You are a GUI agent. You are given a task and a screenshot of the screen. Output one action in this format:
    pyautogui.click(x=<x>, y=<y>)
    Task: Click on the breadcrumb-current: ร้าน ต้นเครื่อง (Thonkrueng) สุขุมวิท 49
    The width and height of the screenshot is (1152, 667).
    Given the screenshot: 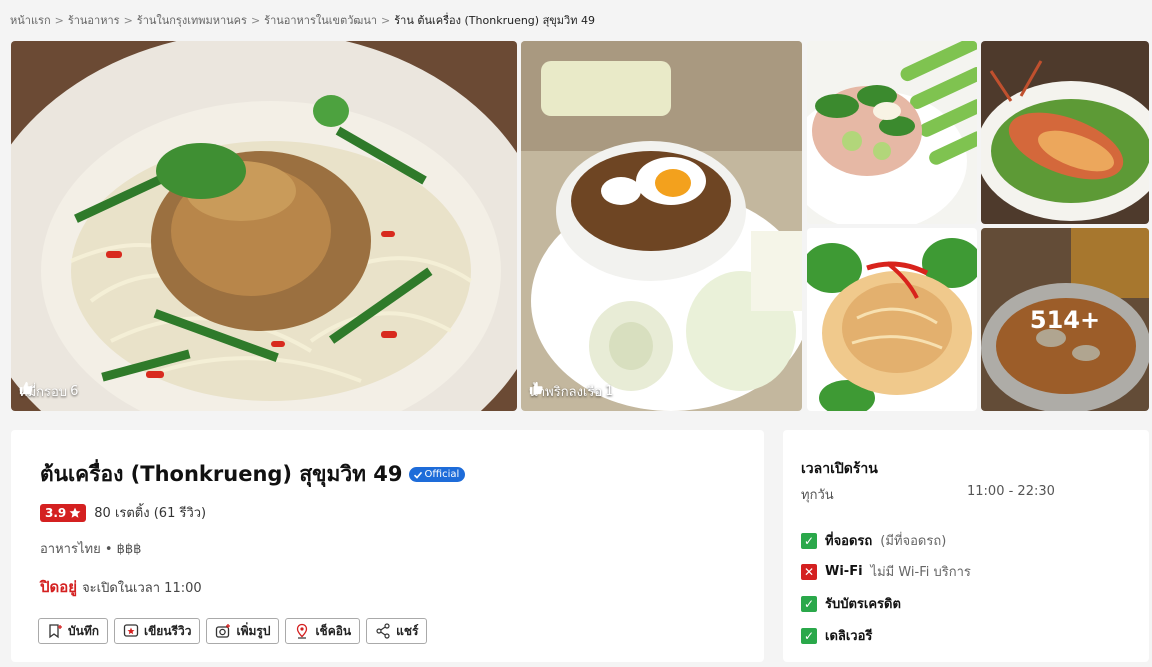 What is the action you would take?
    pyautogui.click(x=494, y=20)
    